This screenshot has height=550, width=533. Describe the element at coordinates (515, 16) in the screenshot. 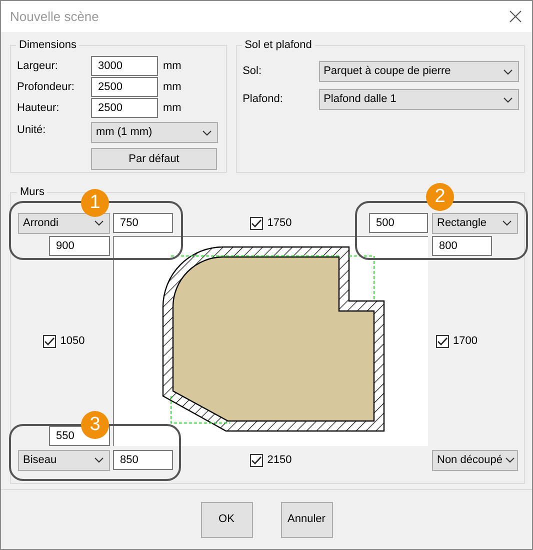

I see `close-icon` at that location.